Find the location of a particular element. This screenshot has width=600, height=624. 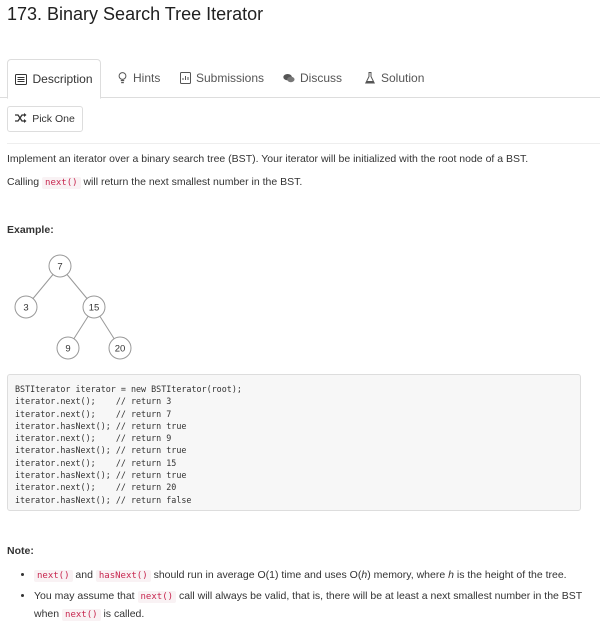

tree-node: 15 is located at coordinates (94, 307).